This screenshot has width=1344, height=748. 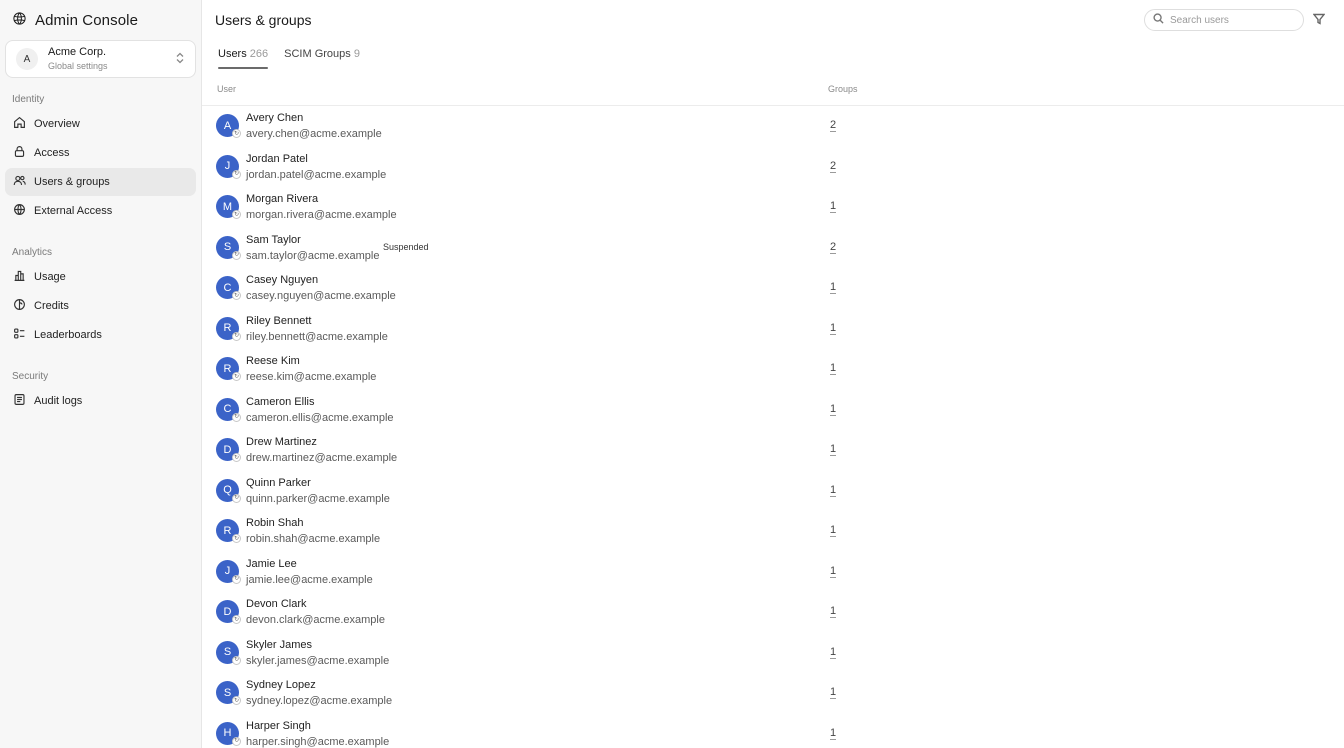 I want to click on nav-section-analytics: Analytics Usage Credits Leaderboards, so click(x=100, y=297).